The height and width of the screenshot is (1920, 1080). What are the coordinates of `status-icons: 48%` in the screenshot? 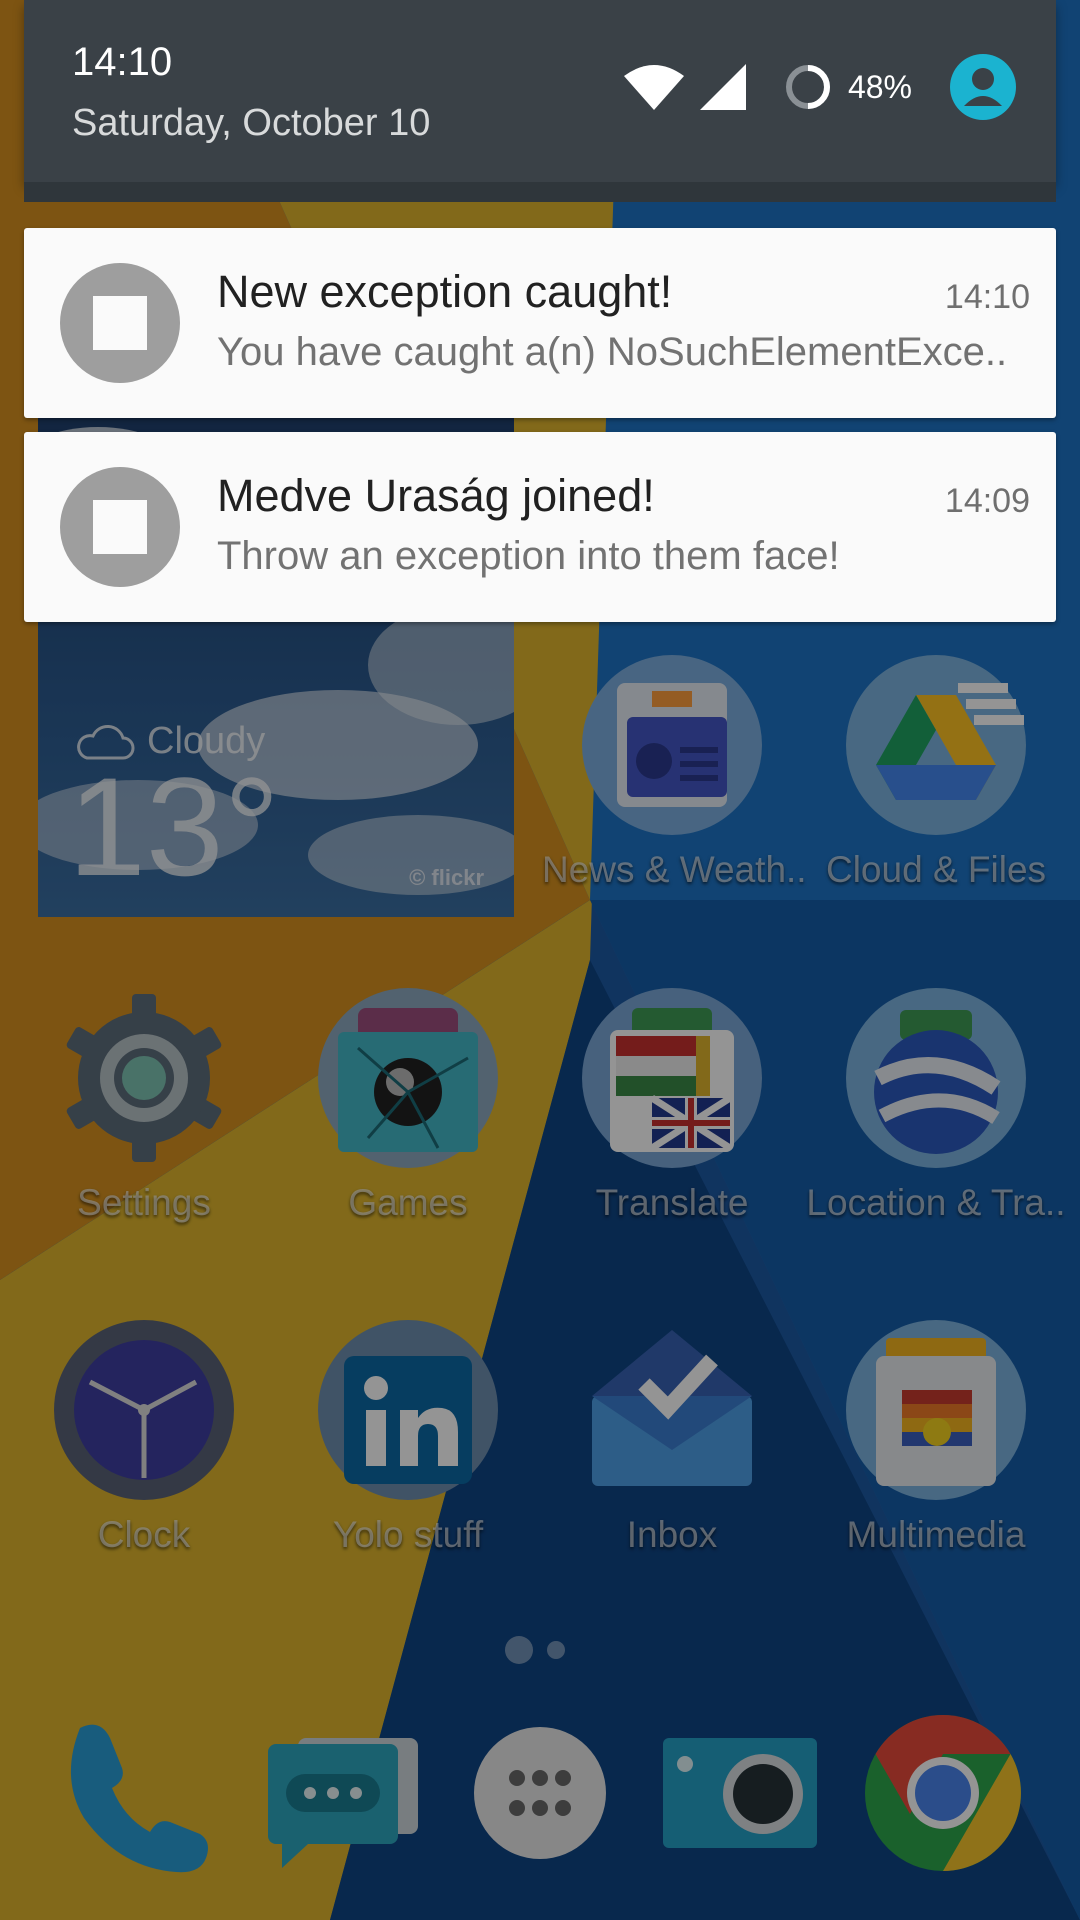 It's located at (819, 87).